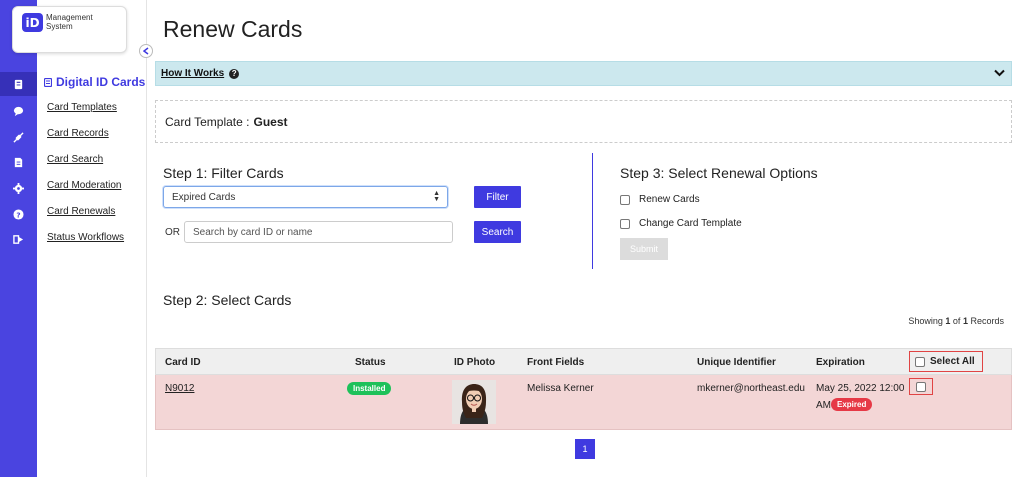 Image resolution: width=1024 pixels, height=477 pixels. I want to click on row-select-checkbox, so click(921, 386).